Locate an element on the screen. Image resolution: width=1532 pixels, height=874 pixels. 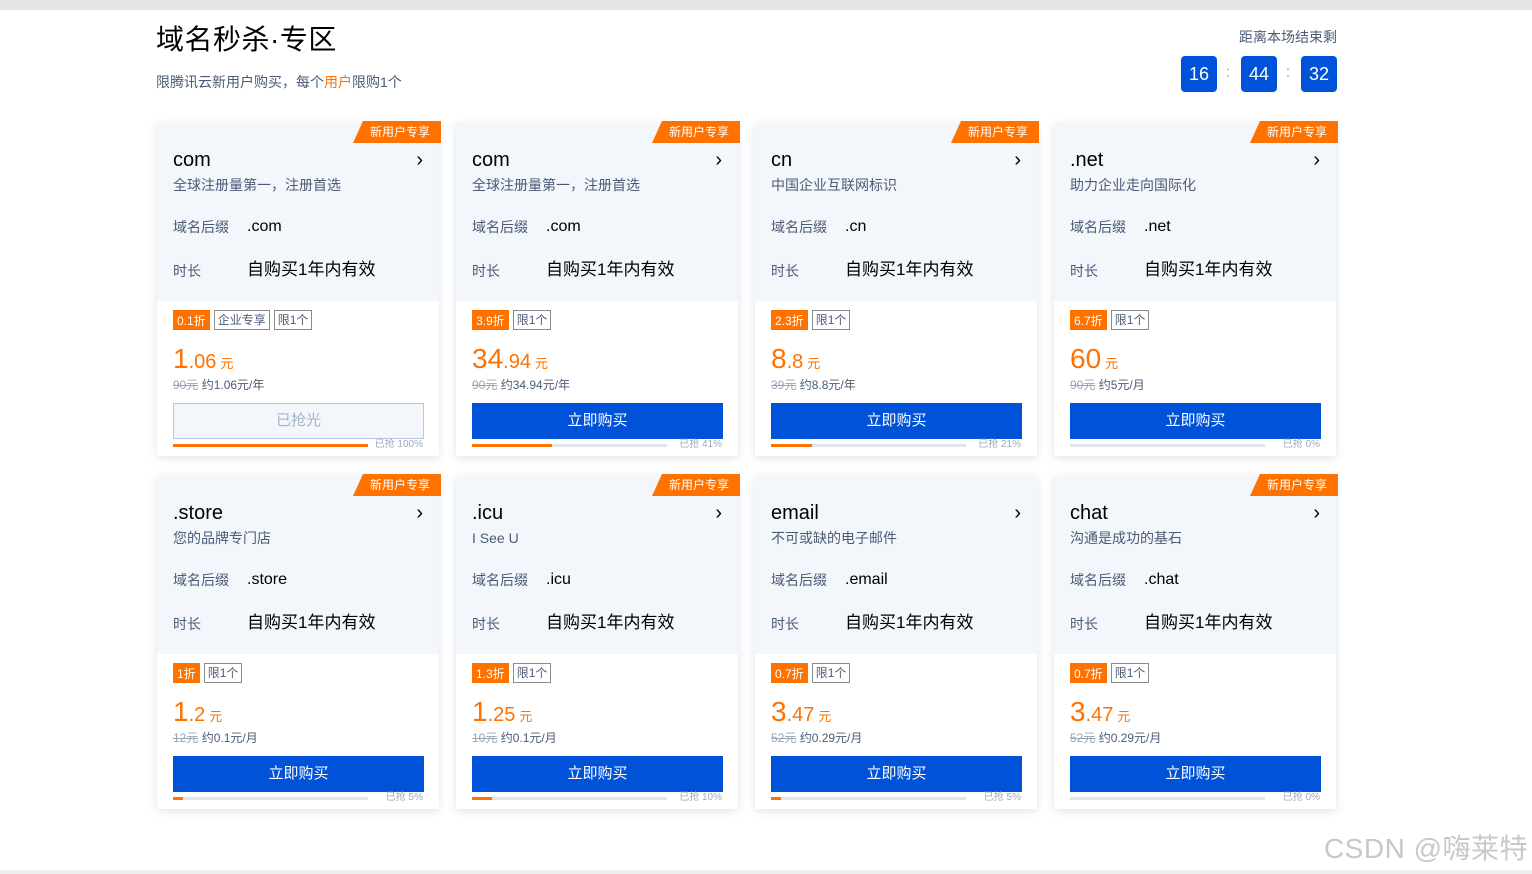
countdown-label: 距离本场结束剩 is located at coordinates (1288, 37).